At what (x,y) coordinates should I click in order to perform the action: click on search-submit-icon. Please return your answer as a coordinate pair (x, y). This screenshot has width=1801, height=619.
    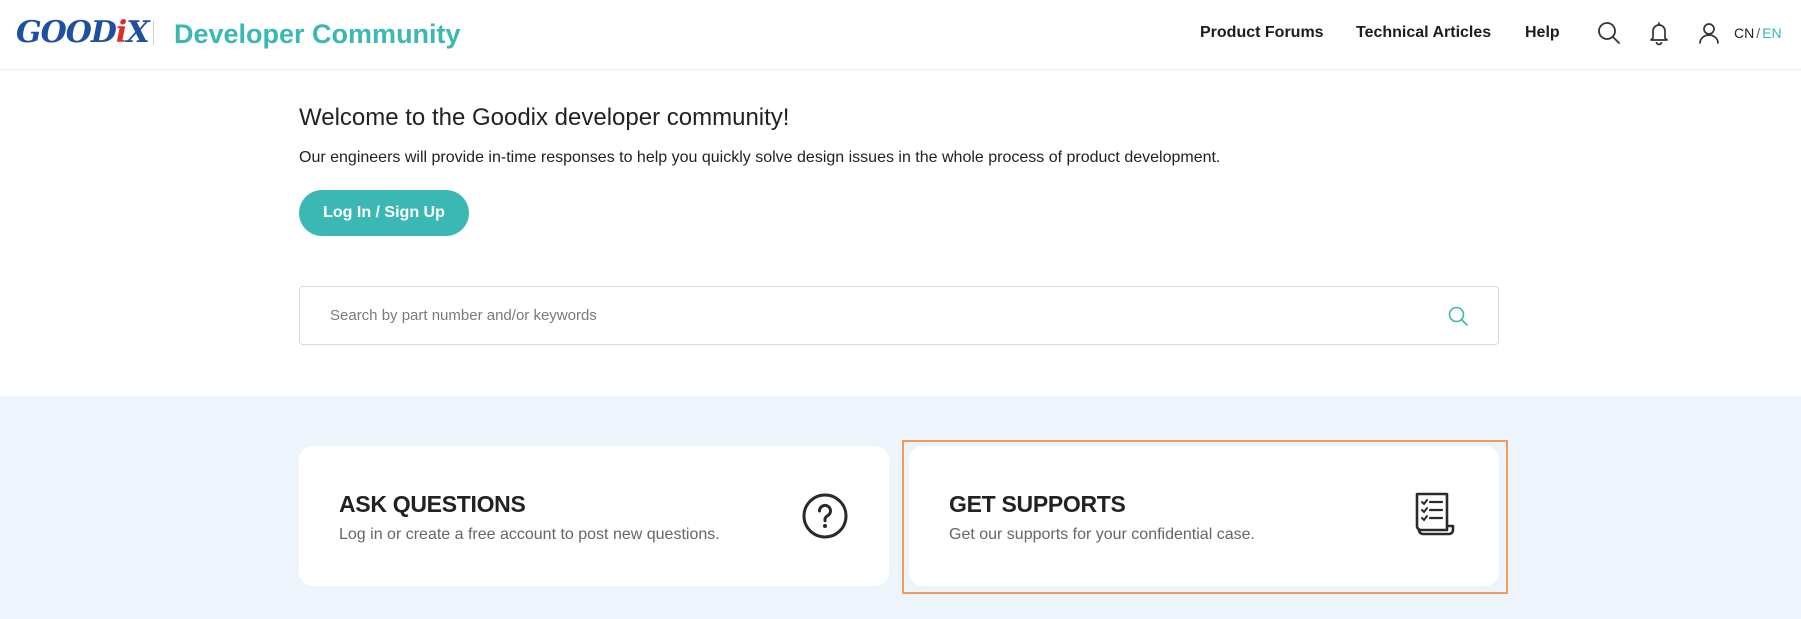
    Looking at the image, I should click on (1458, 316).